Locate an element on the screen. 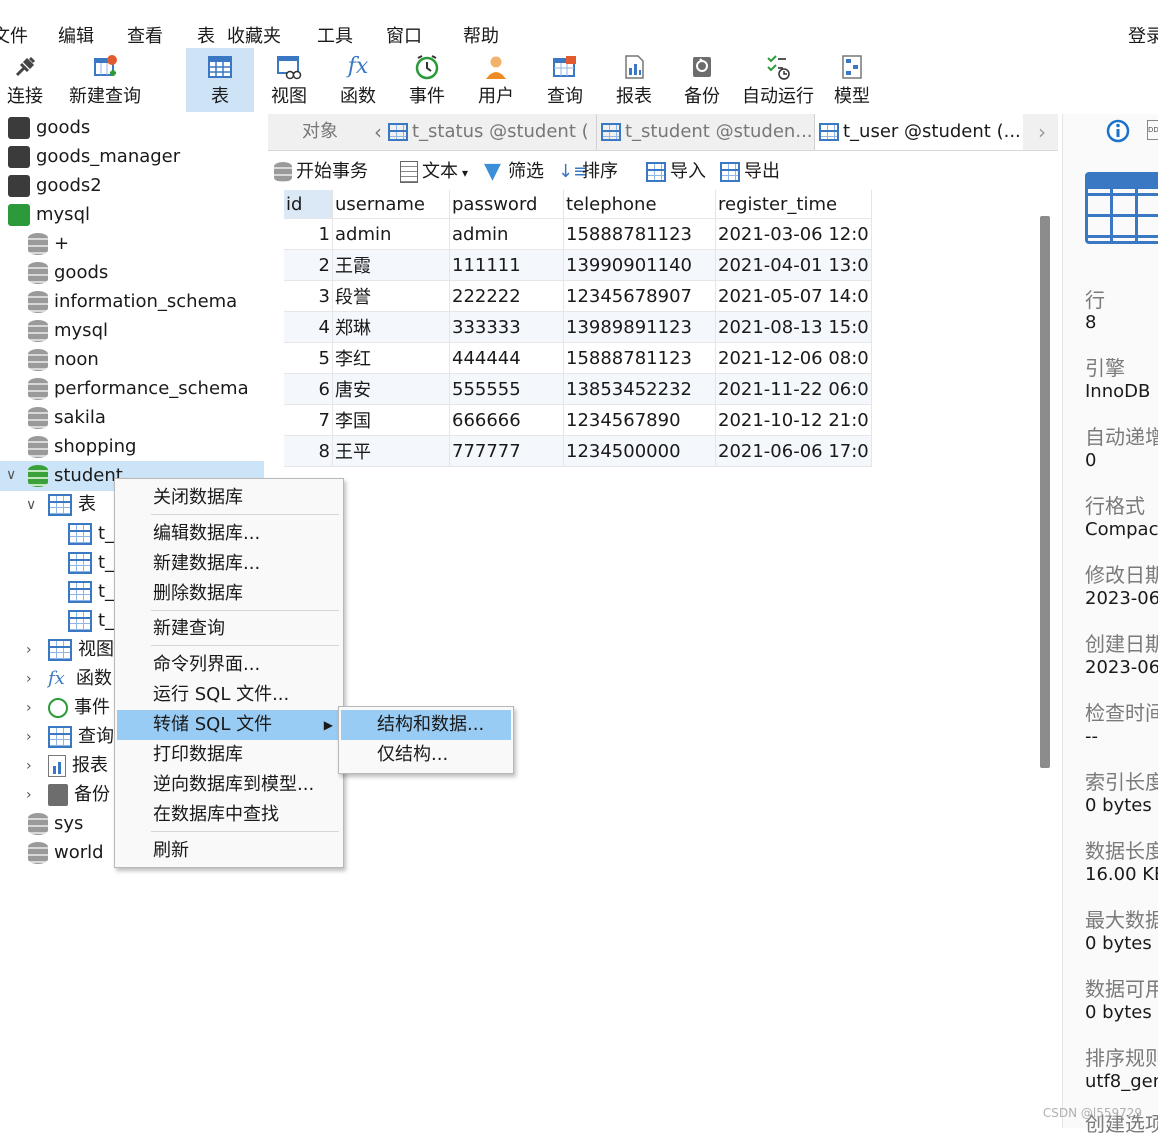 Image resolution: width=1158 pixels, height=1137 pixels. cell-username: 王平 is located at coordinates (391, 451).